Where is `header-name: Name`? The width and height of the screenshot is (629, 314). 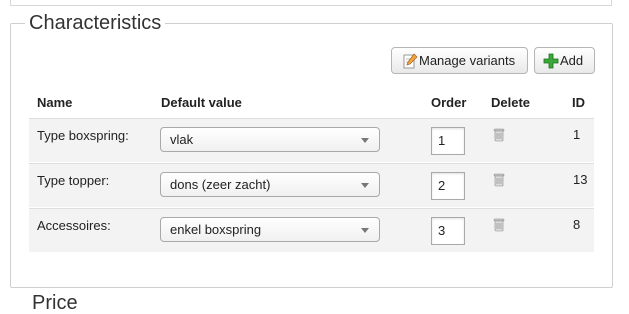
header-name: Name is located at coordinates (55, 102).